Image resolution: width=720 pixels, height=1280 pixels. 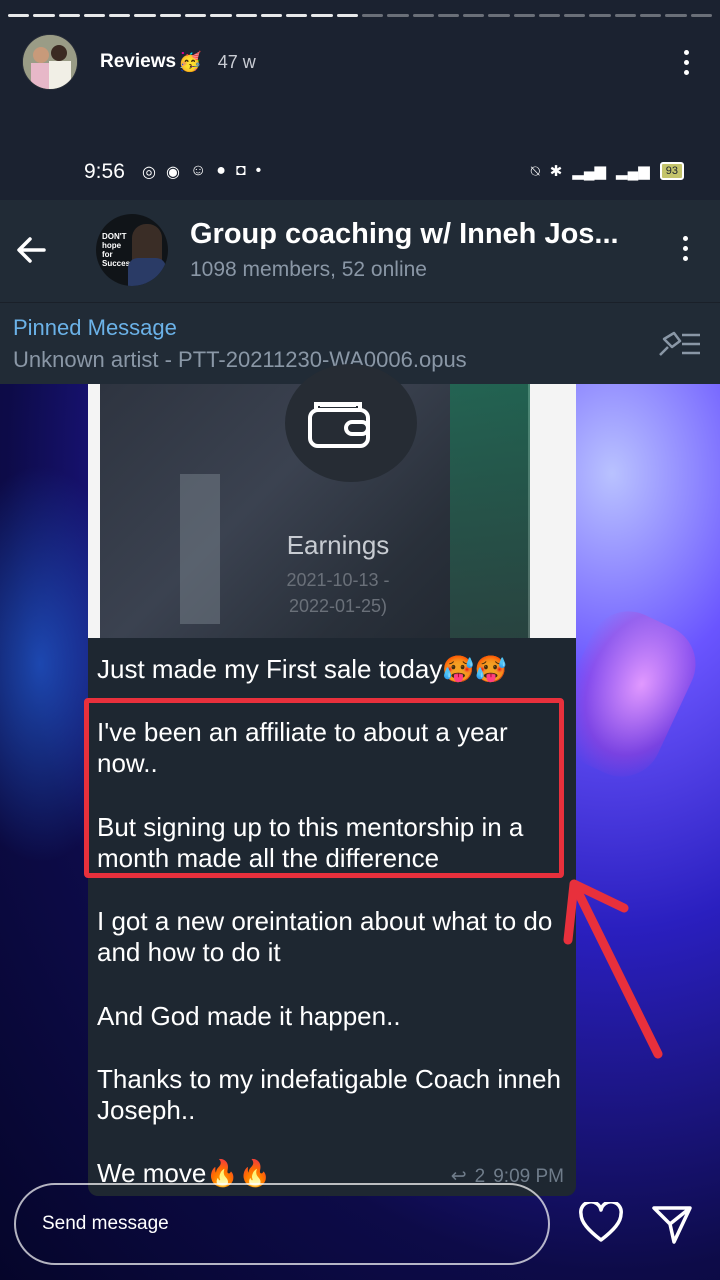 I want to click on more-options-icon, so click(x=686, y=62).